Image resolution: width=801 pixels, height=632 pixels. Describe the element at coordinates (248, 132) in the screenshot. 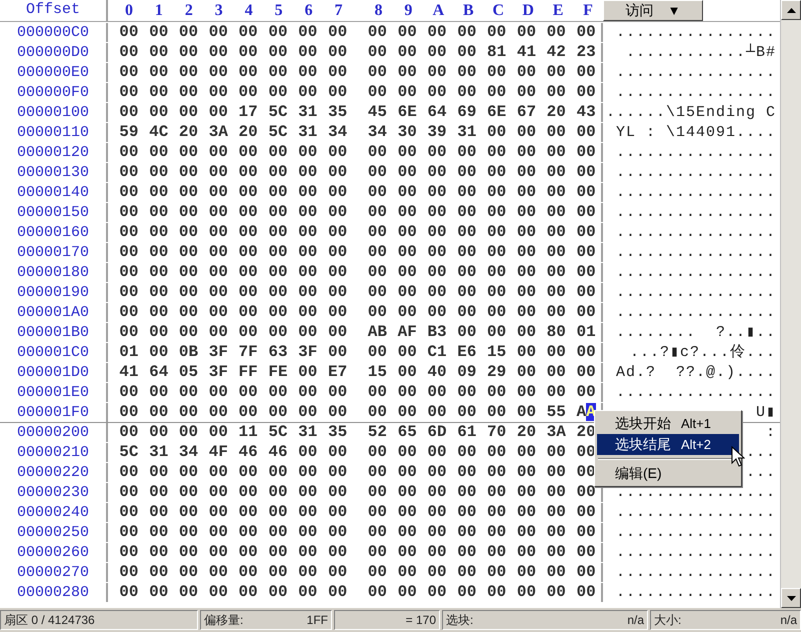

I see `hex-byte: 20` at that location.